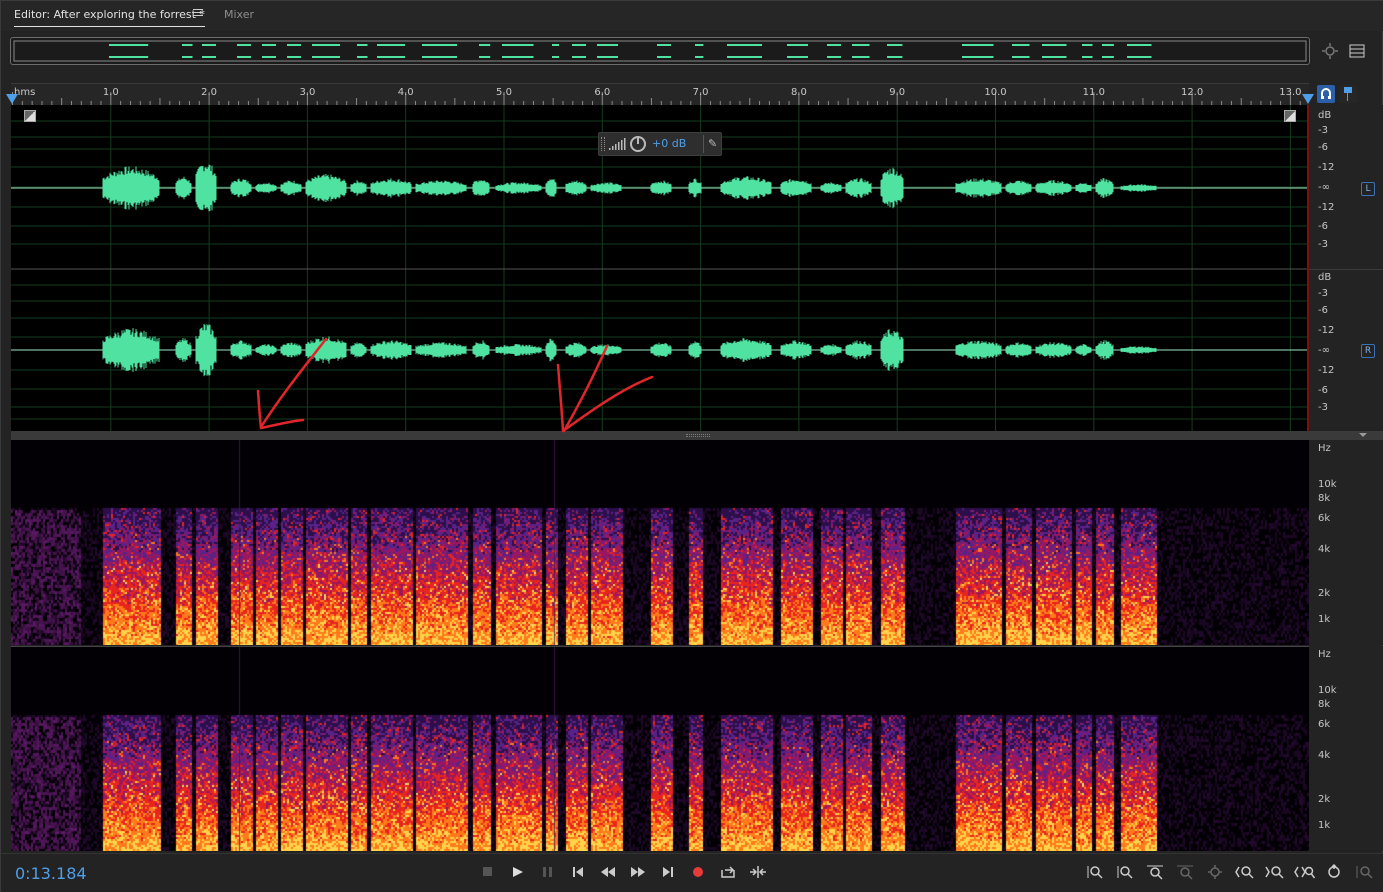 This screenshot has width=1383, height=892. Describe the element at coordinates (1185, 872) in the screenshot. I see `zoom-selection-icon` at that location.